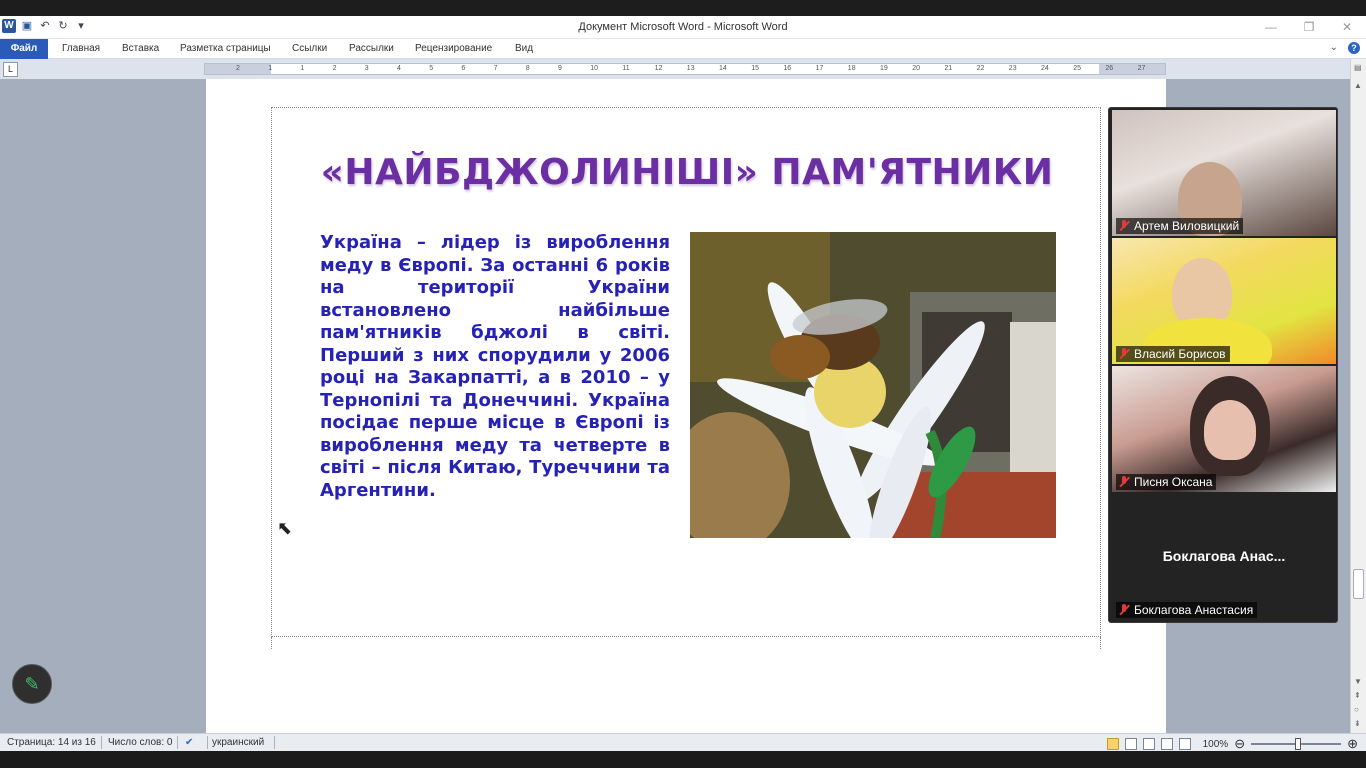  Describe the element at coordinates (1354, 48) in the screenshot. I see `help-icon: ?` at that location.